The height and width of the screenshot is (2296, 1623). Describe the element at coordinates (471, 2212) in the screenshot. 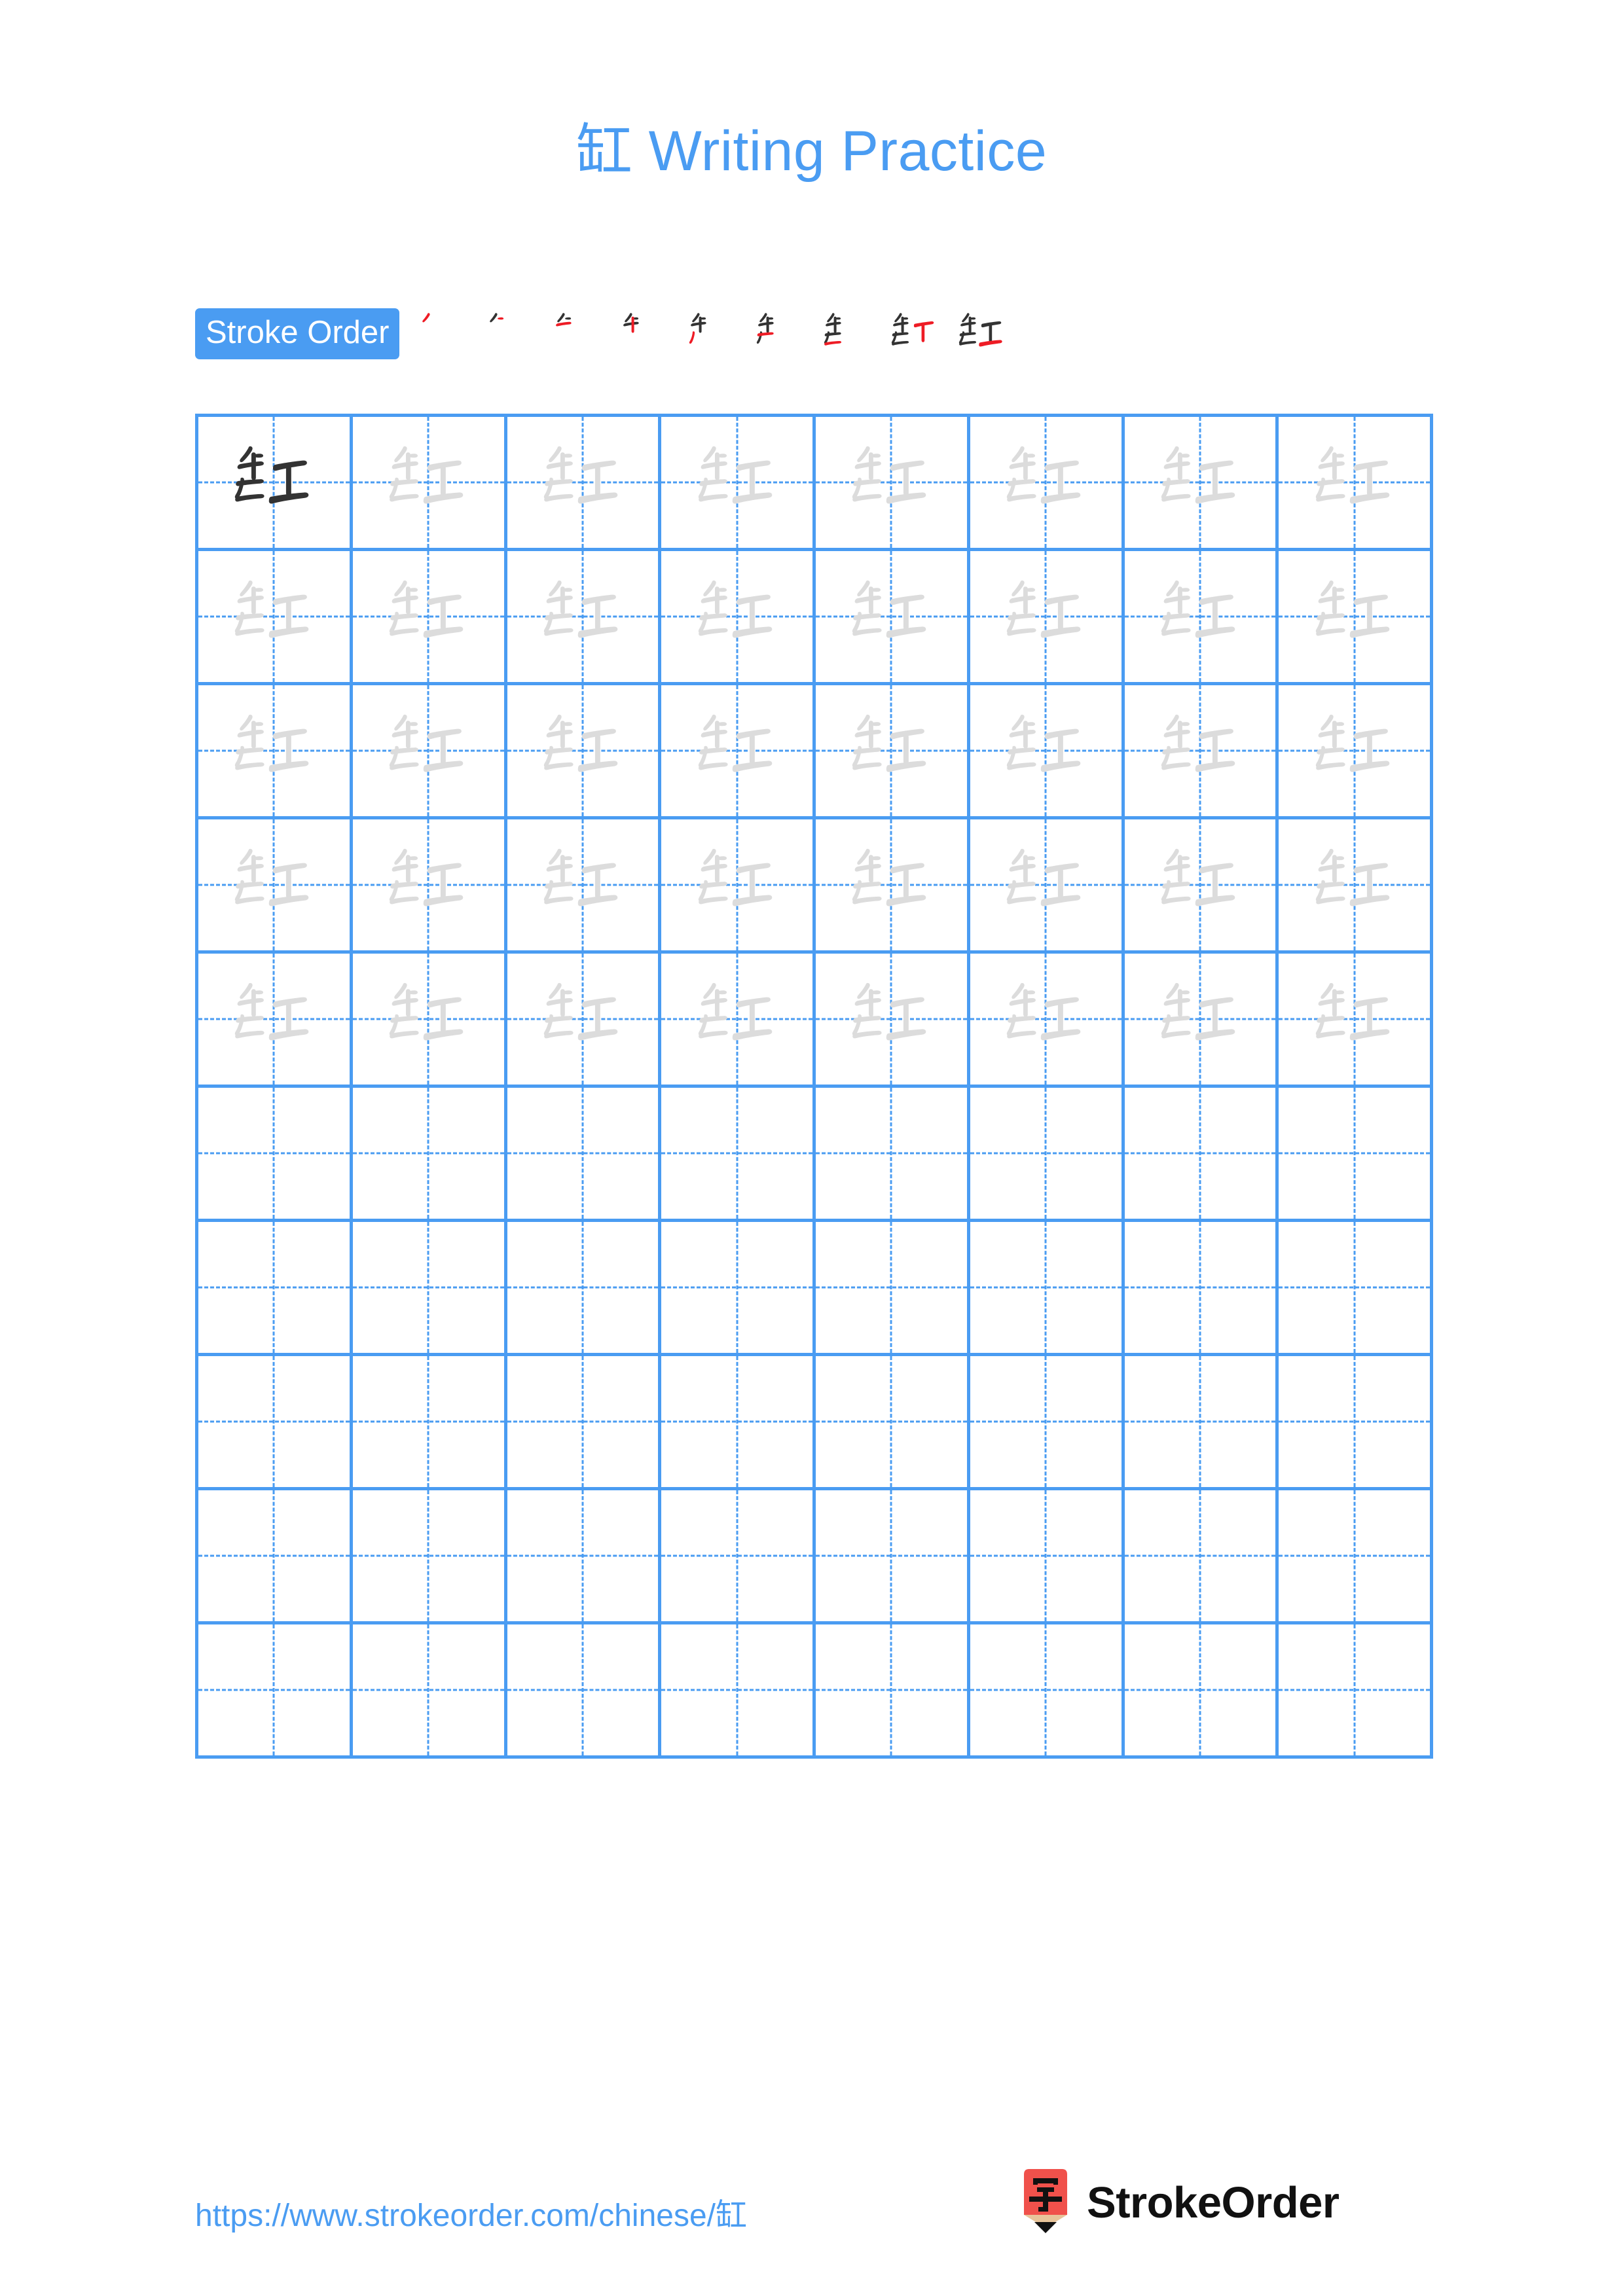

I see `source-url-link: https://www.strokeorder.com/chinese/缸` at that location.